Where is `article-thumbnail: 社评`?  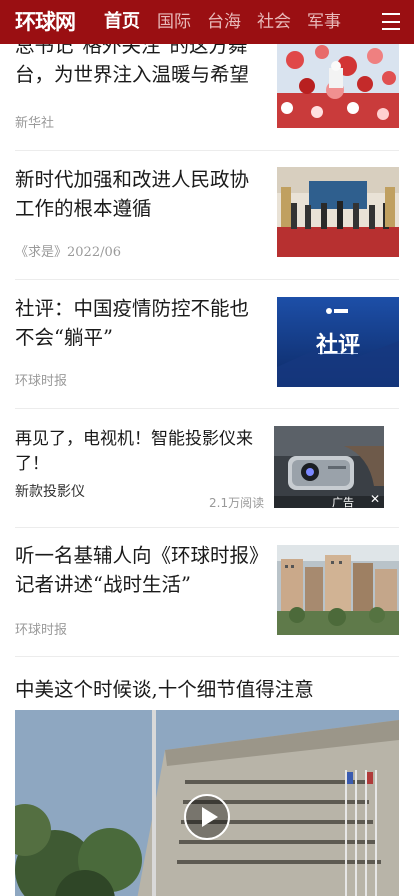 article-thumbnail: 社评 is located at coordinates (338, 342).